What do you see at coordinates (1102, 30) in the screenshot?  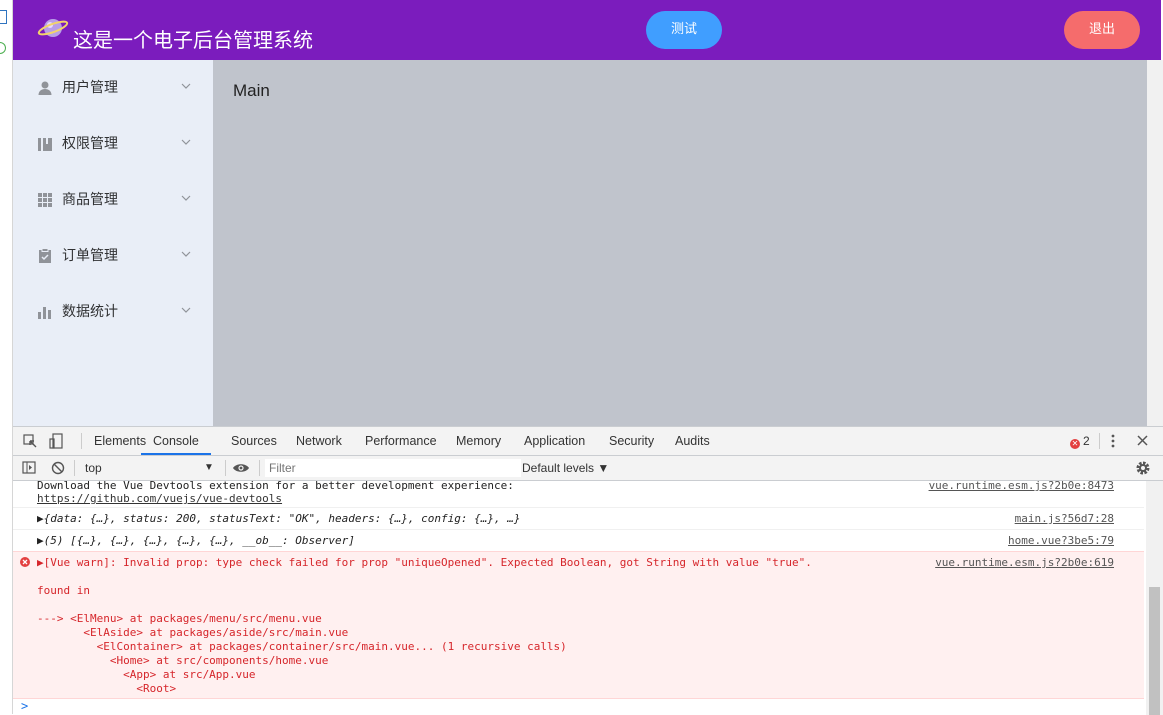 I see `logout-button: 退出` at bounding box center [1102, 30].